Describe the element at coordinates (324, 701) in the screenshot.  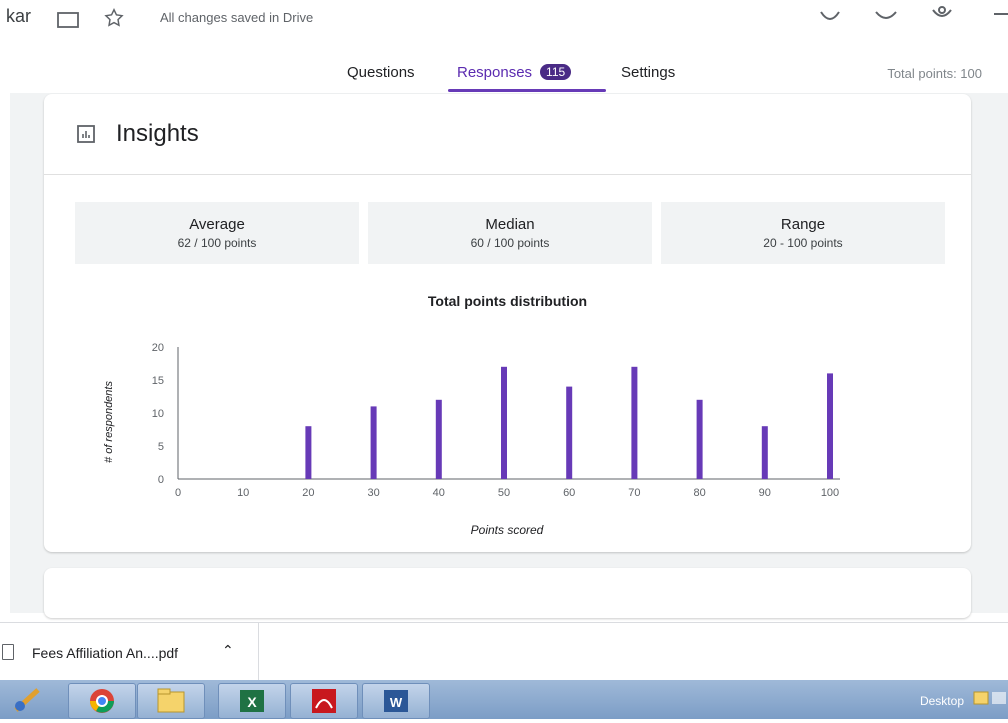
I see `acrobat-icon` at that location.